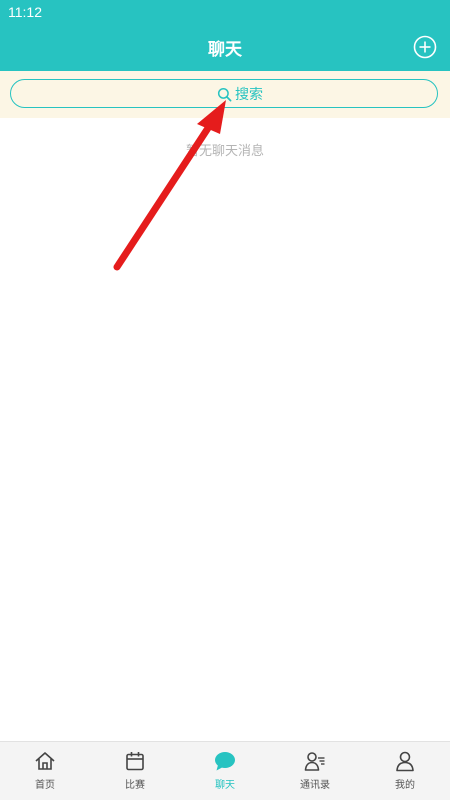  Describe the element at coordinates (249, 95) in the screenshot. I see `search-label: 搜索` at that location.